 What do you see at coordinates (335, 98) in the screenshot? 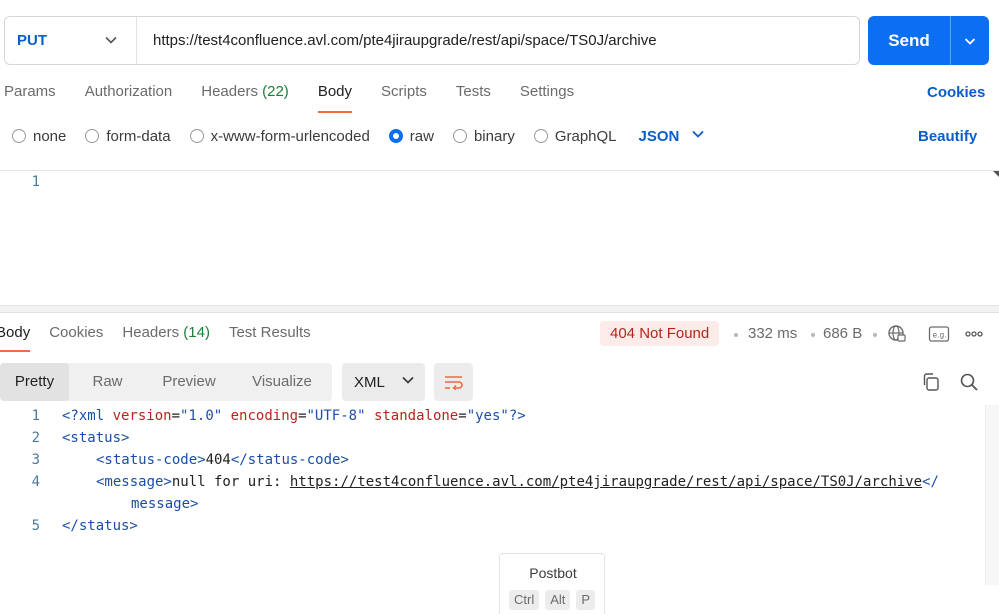
I see `tab-body: Body` at bounding box center [335, 98].